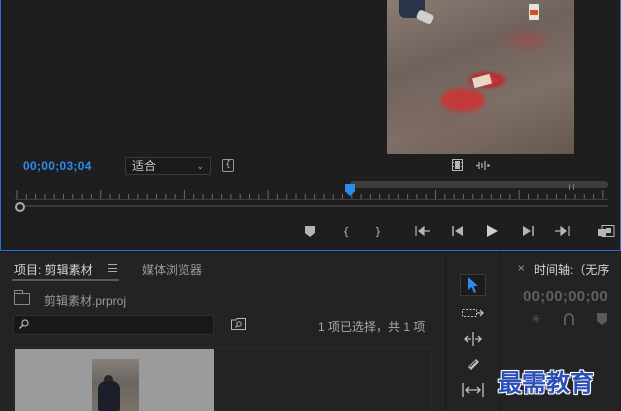 The width and height of the screenshot is (621, 411). What do you see at coordinates (571, 269) in the screenshot?
I see `tab-timeline: 时间轴:（无序` at bounding box center [571, 269].